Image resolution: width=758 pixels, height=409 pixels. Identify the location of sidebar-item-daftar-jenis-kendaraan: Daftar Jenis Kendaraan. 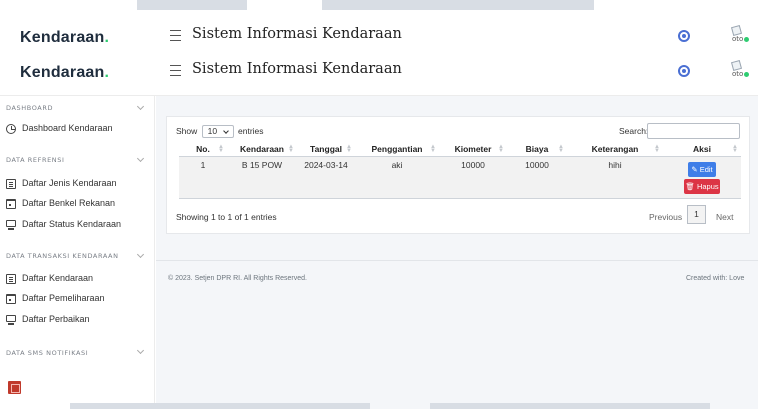
(78, 186).